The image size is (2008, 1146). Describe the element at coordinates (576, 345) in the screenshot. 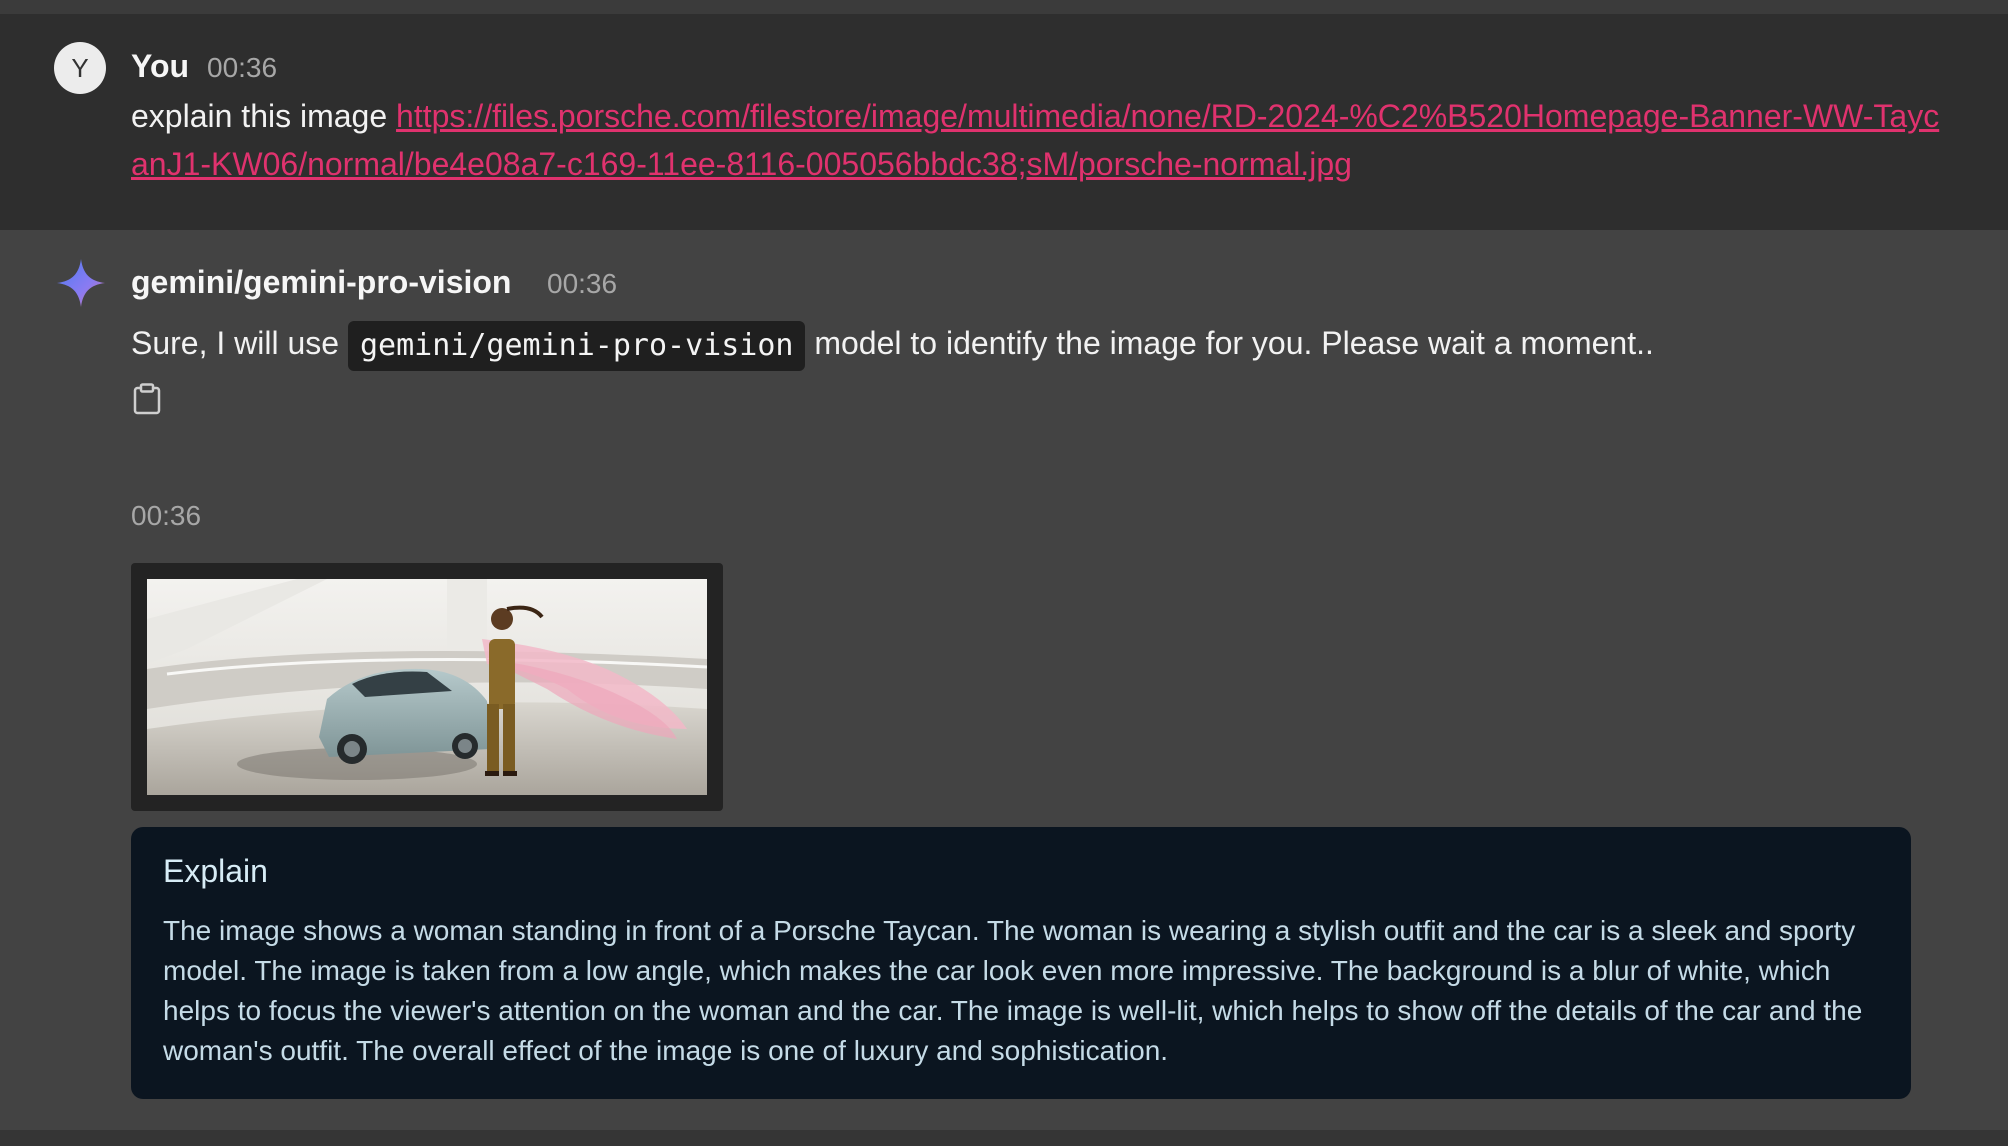

I see `model-code-chip: gemini/gemini-pro-vision` at that location.